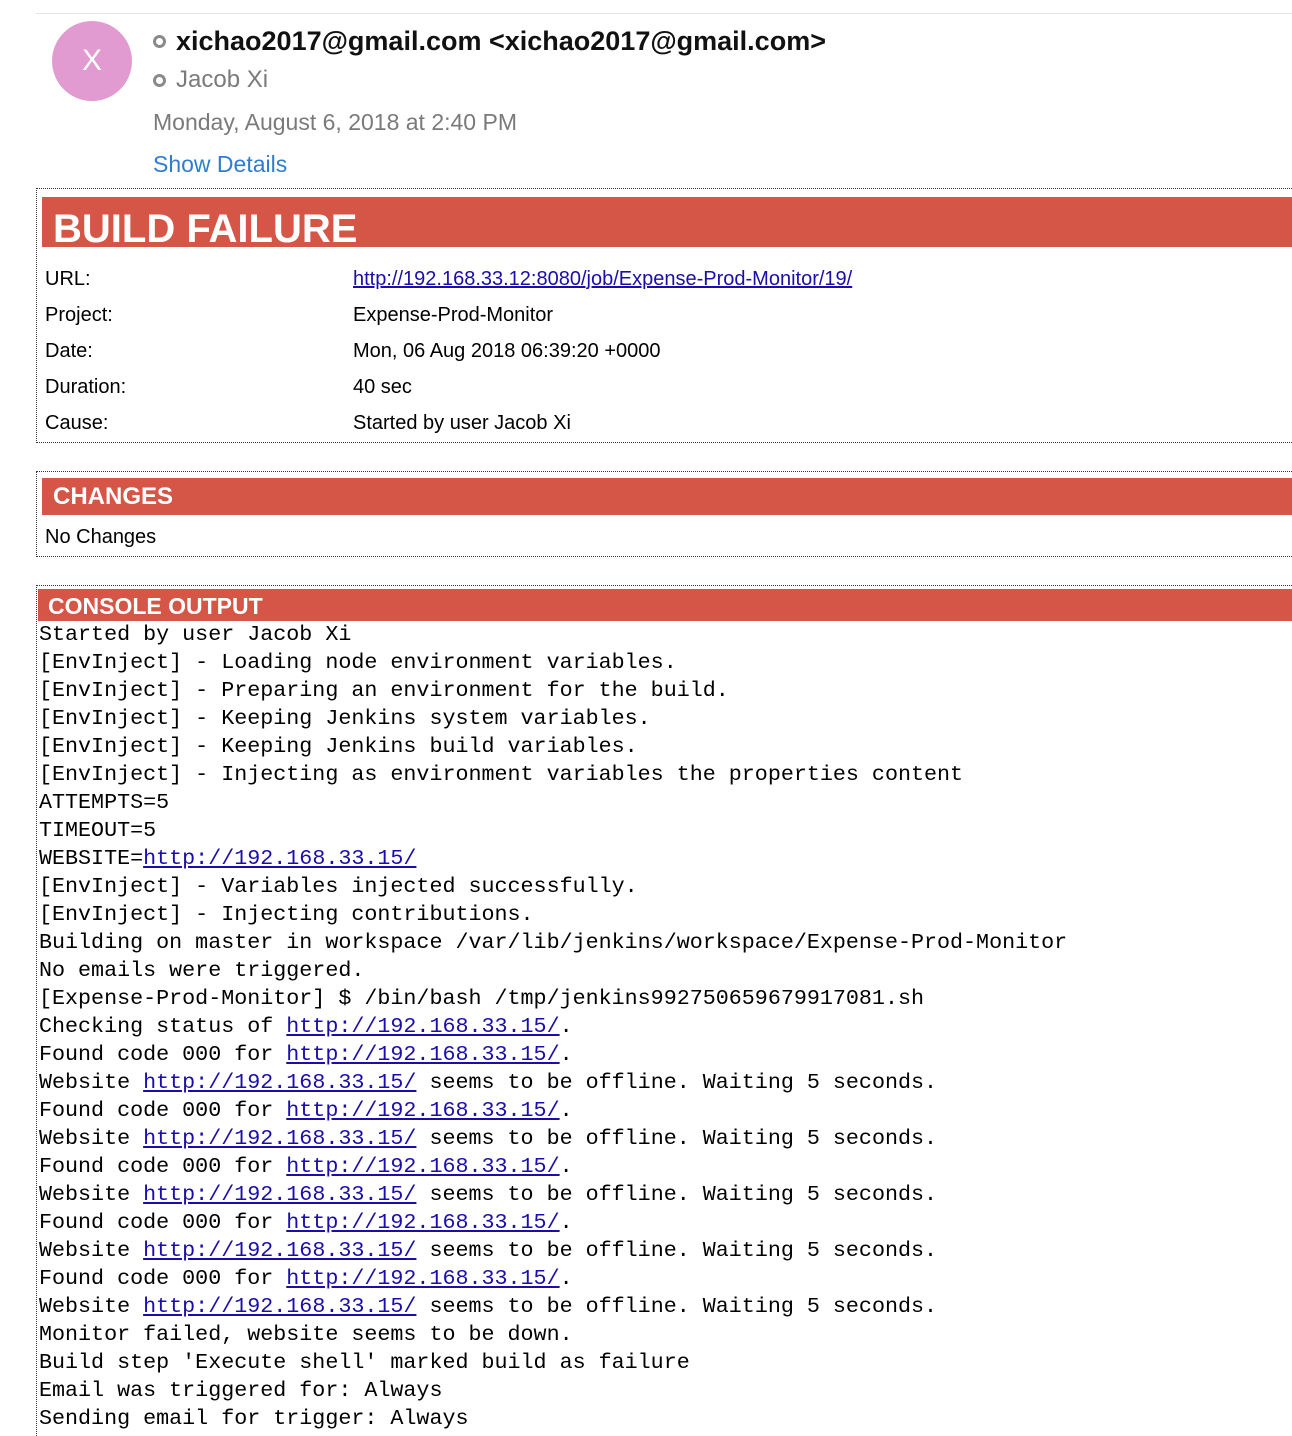  I want to click on date-value: Mon, 06 Aug 2018 06:39:20 +0000, so click(507, 351).